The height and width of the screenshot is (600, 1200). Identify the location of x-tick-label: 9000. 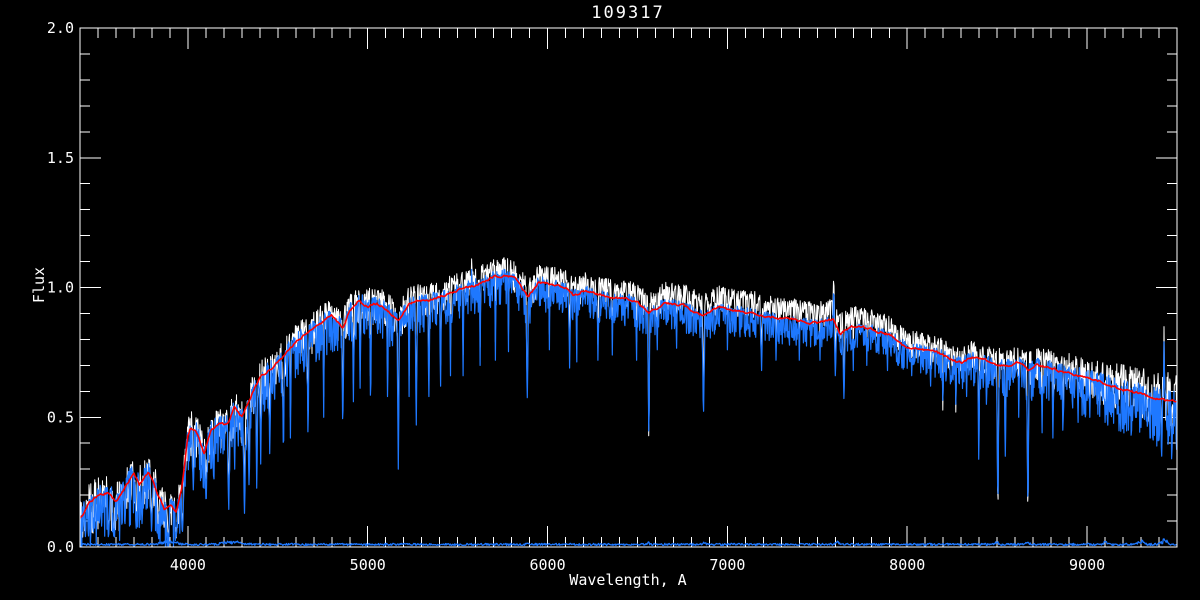
(1087, 565).